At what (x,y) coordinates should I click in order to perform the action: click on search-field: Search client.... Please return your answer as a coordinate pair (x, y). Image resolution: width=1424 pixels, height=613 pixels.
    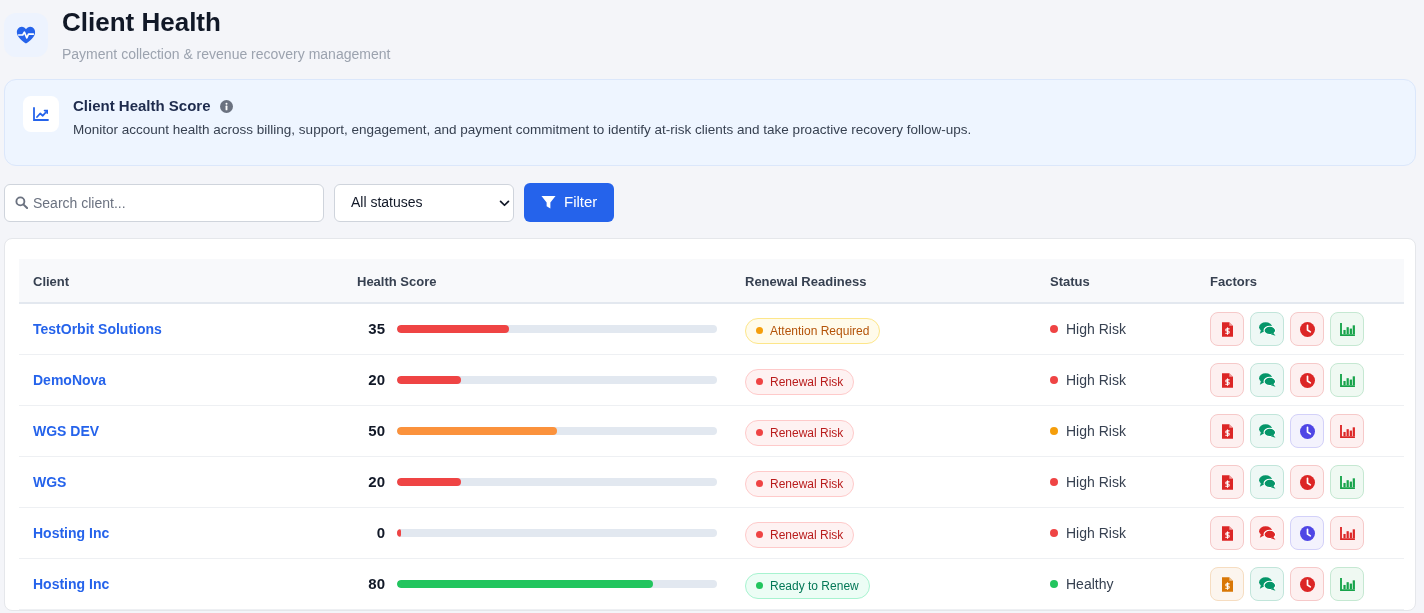
    Looking at the image, I should click on (164, 202).